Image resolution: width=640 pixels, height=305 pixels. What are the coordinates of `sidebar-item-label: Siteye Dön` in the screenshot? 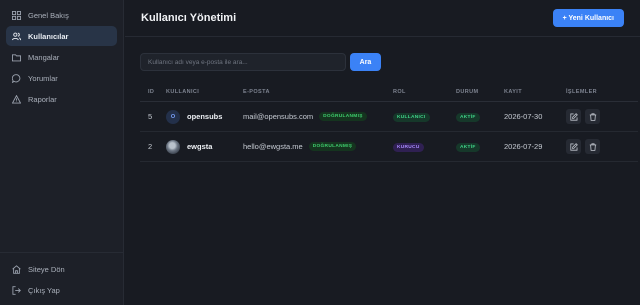 It's located at (46, 269).